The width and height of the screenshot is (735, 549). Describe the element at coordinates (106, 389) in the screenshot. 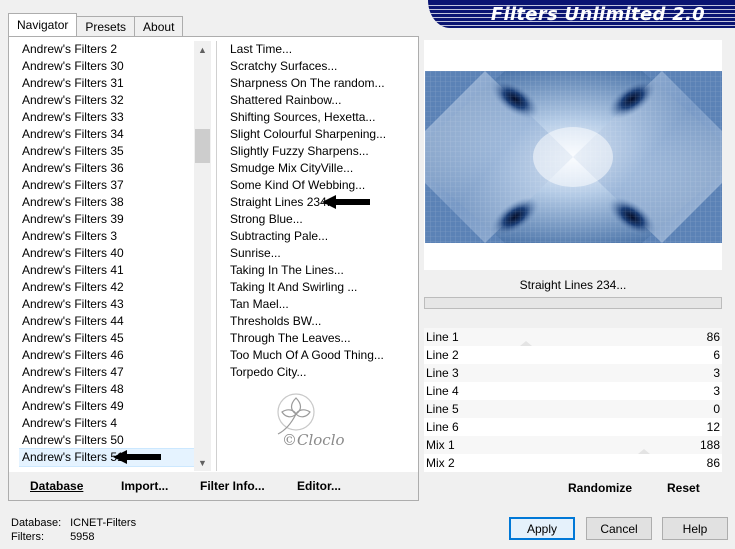

I see `category-item: Andrew's Filters 48` at that location.